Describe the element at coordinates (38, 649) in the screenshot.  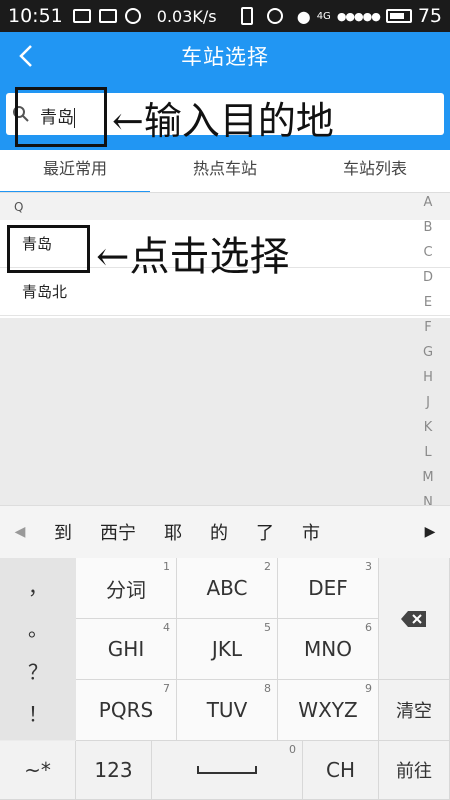
I see `punctuation-column: ， 。 ？ ！` at that location.